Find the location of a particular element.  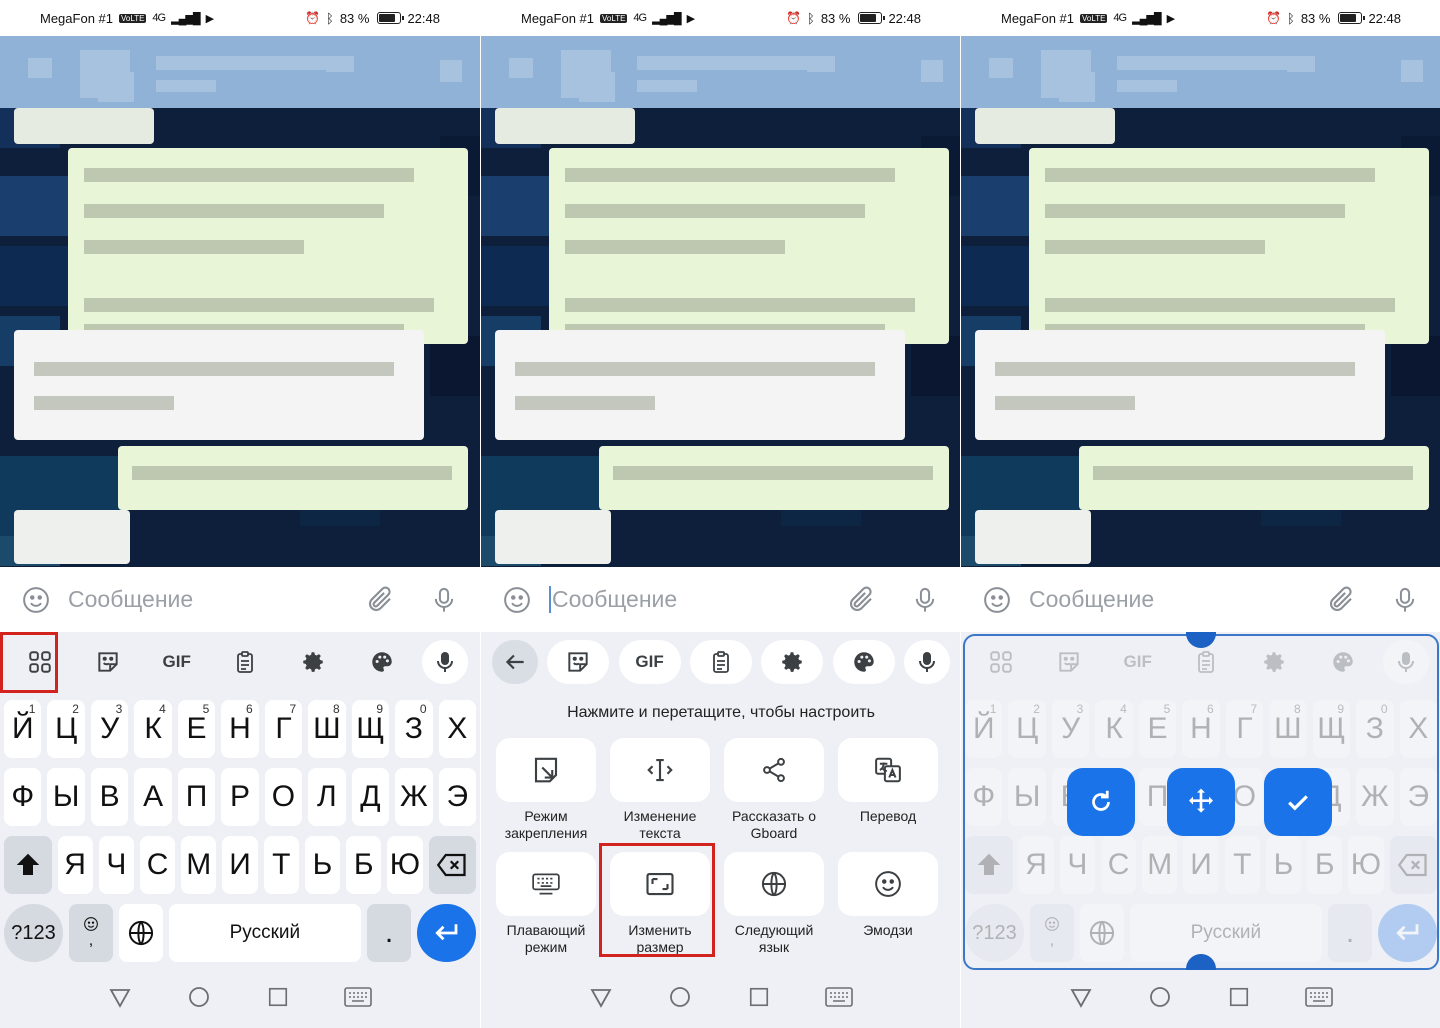

move-keyboard-button is located at coordinates (1201, 802).